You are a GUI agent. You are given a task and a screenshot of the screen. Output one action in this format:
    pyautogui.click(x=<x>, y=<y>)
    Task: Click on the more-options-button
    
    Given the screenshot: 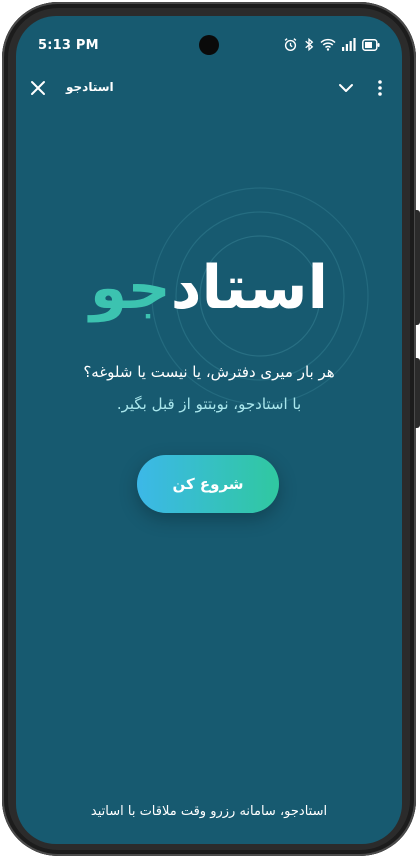 What is the action you would take?
    pyautogui.click(x=380, y=88)
    